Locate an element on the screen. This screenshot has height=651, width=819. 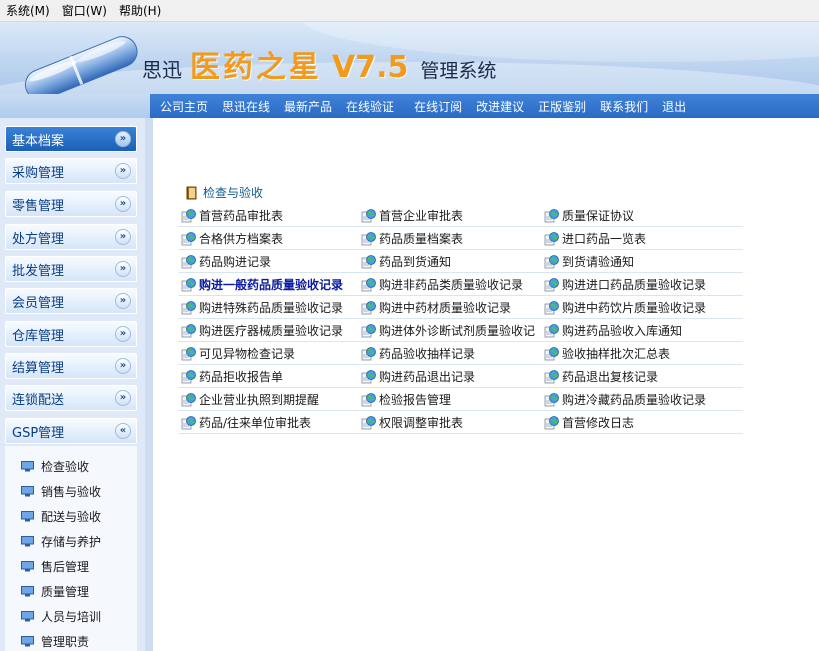
form-link: 购进进口药品质量验收记录 is located at coordinates (625, 284).